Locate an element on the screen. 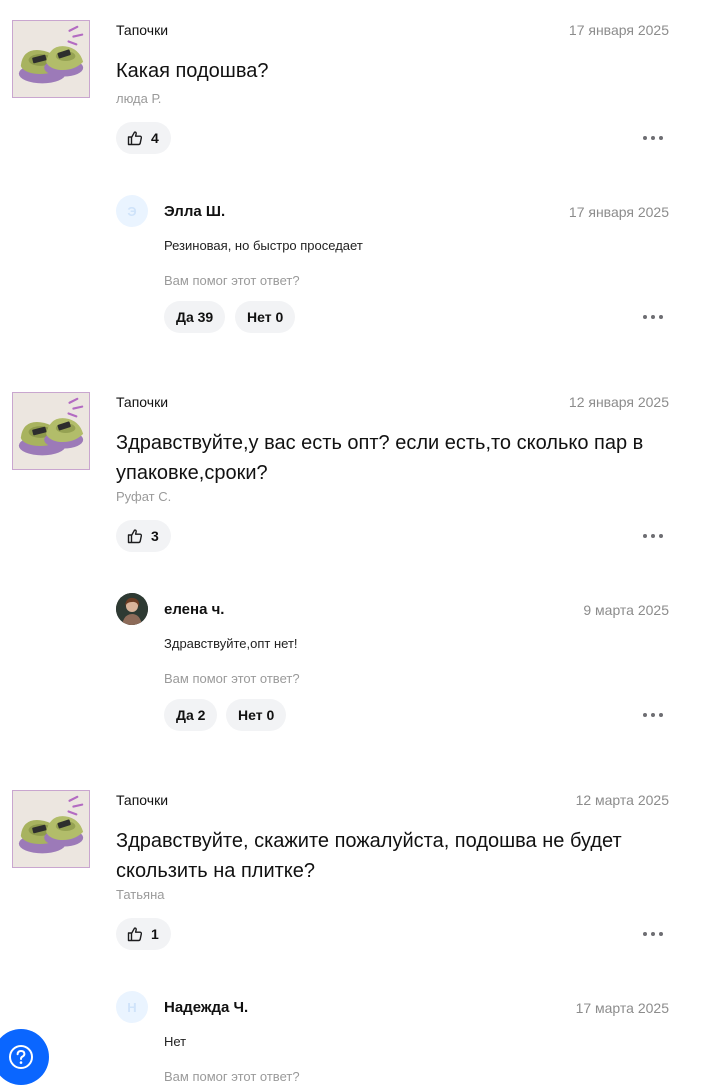 This screenshot has width=725, height=1085. question-text: Какая подошва? is located at coordinates (192, 71).